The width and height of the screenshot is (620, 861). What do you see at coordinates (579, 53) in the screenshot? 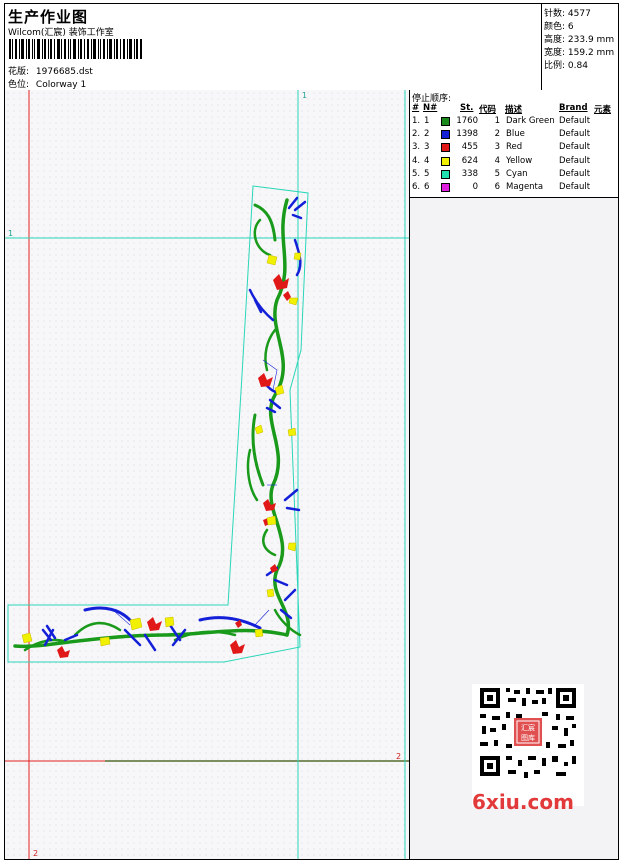
I see `stat-width: 宽度: 159.2 mm` at bounding box center [579, 53].